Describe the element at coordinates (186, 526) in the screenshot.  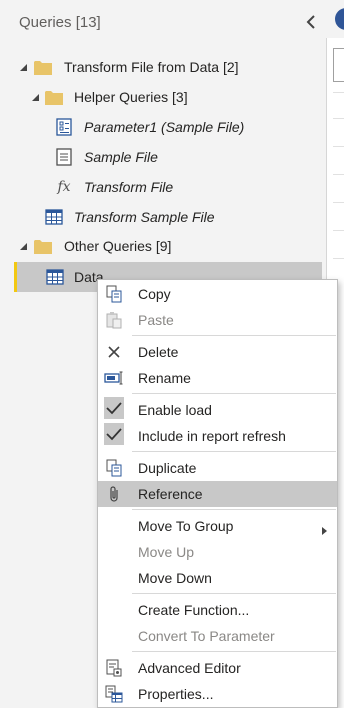
I see `menu-item-label: Move To Group` at that location.